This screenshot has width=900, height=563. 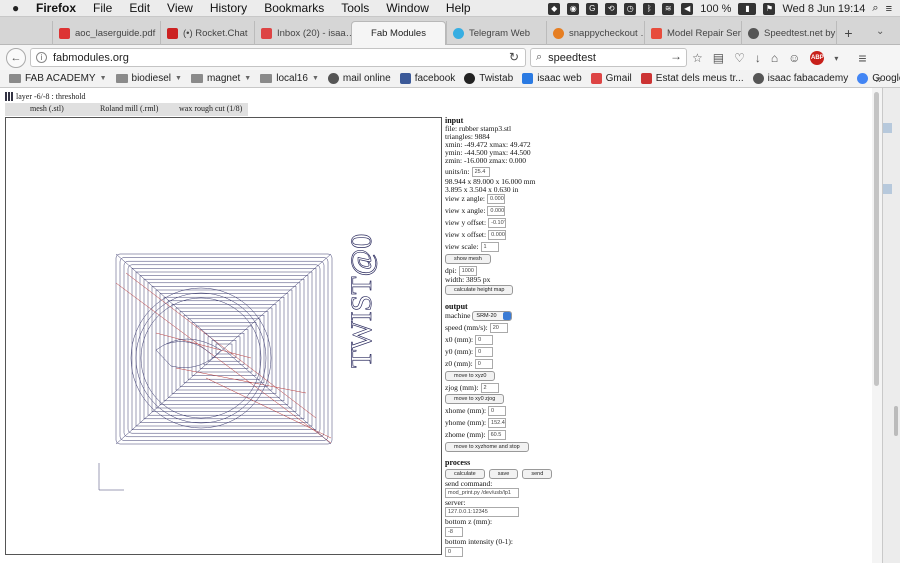 I want to click on spotlight-icon: ⌕, so click(x=875, y=8).